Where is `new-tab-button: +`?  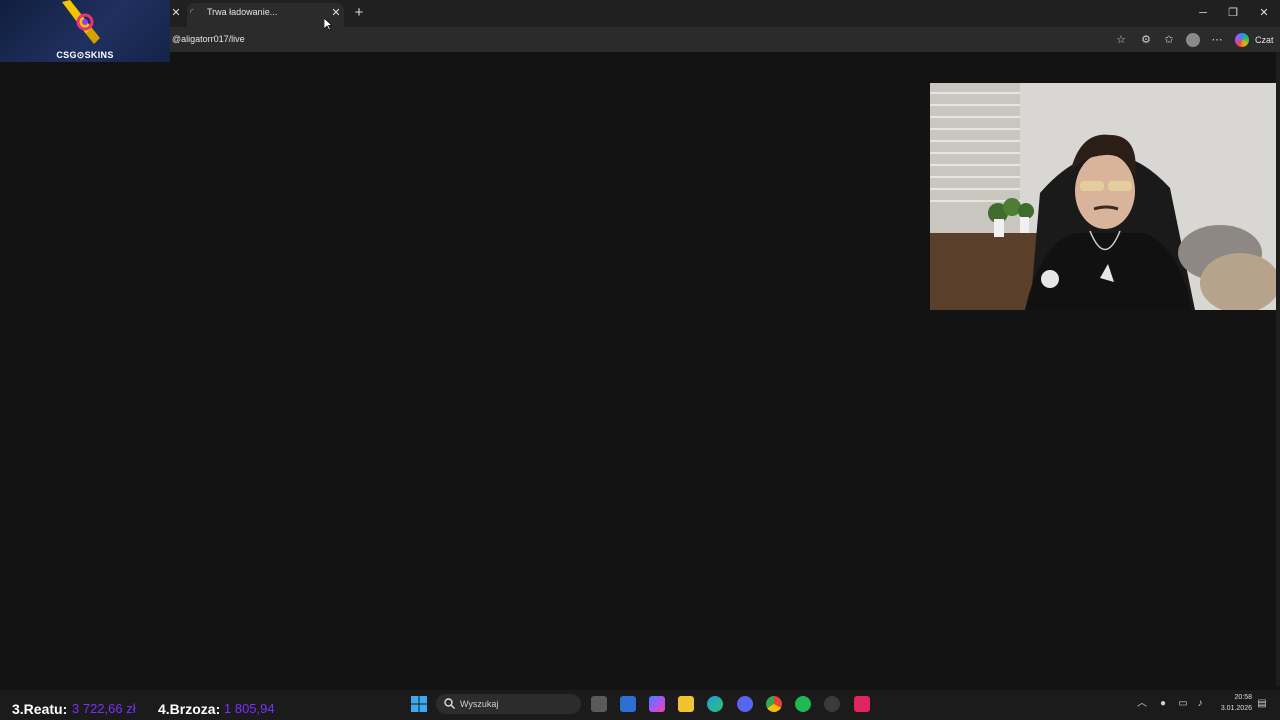
new-tab-button: + is located at coordinates (359, 13).